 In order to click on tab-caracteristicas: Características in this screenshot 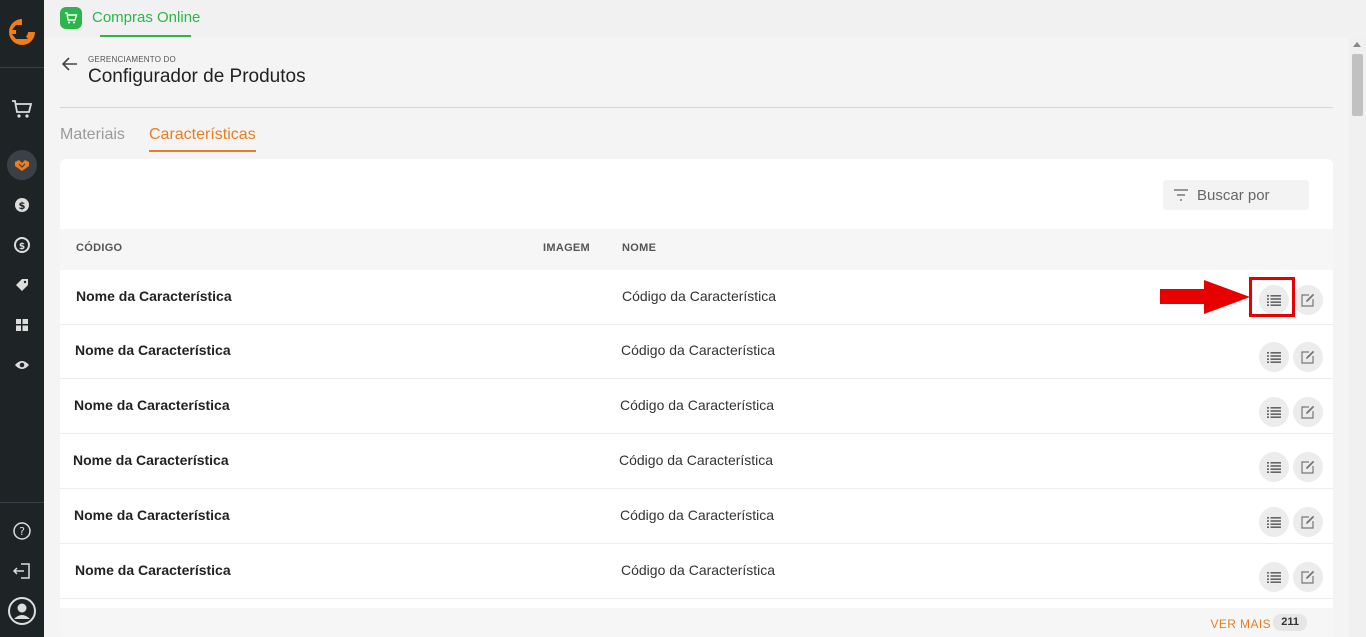, I will do `click(202, 139)`.